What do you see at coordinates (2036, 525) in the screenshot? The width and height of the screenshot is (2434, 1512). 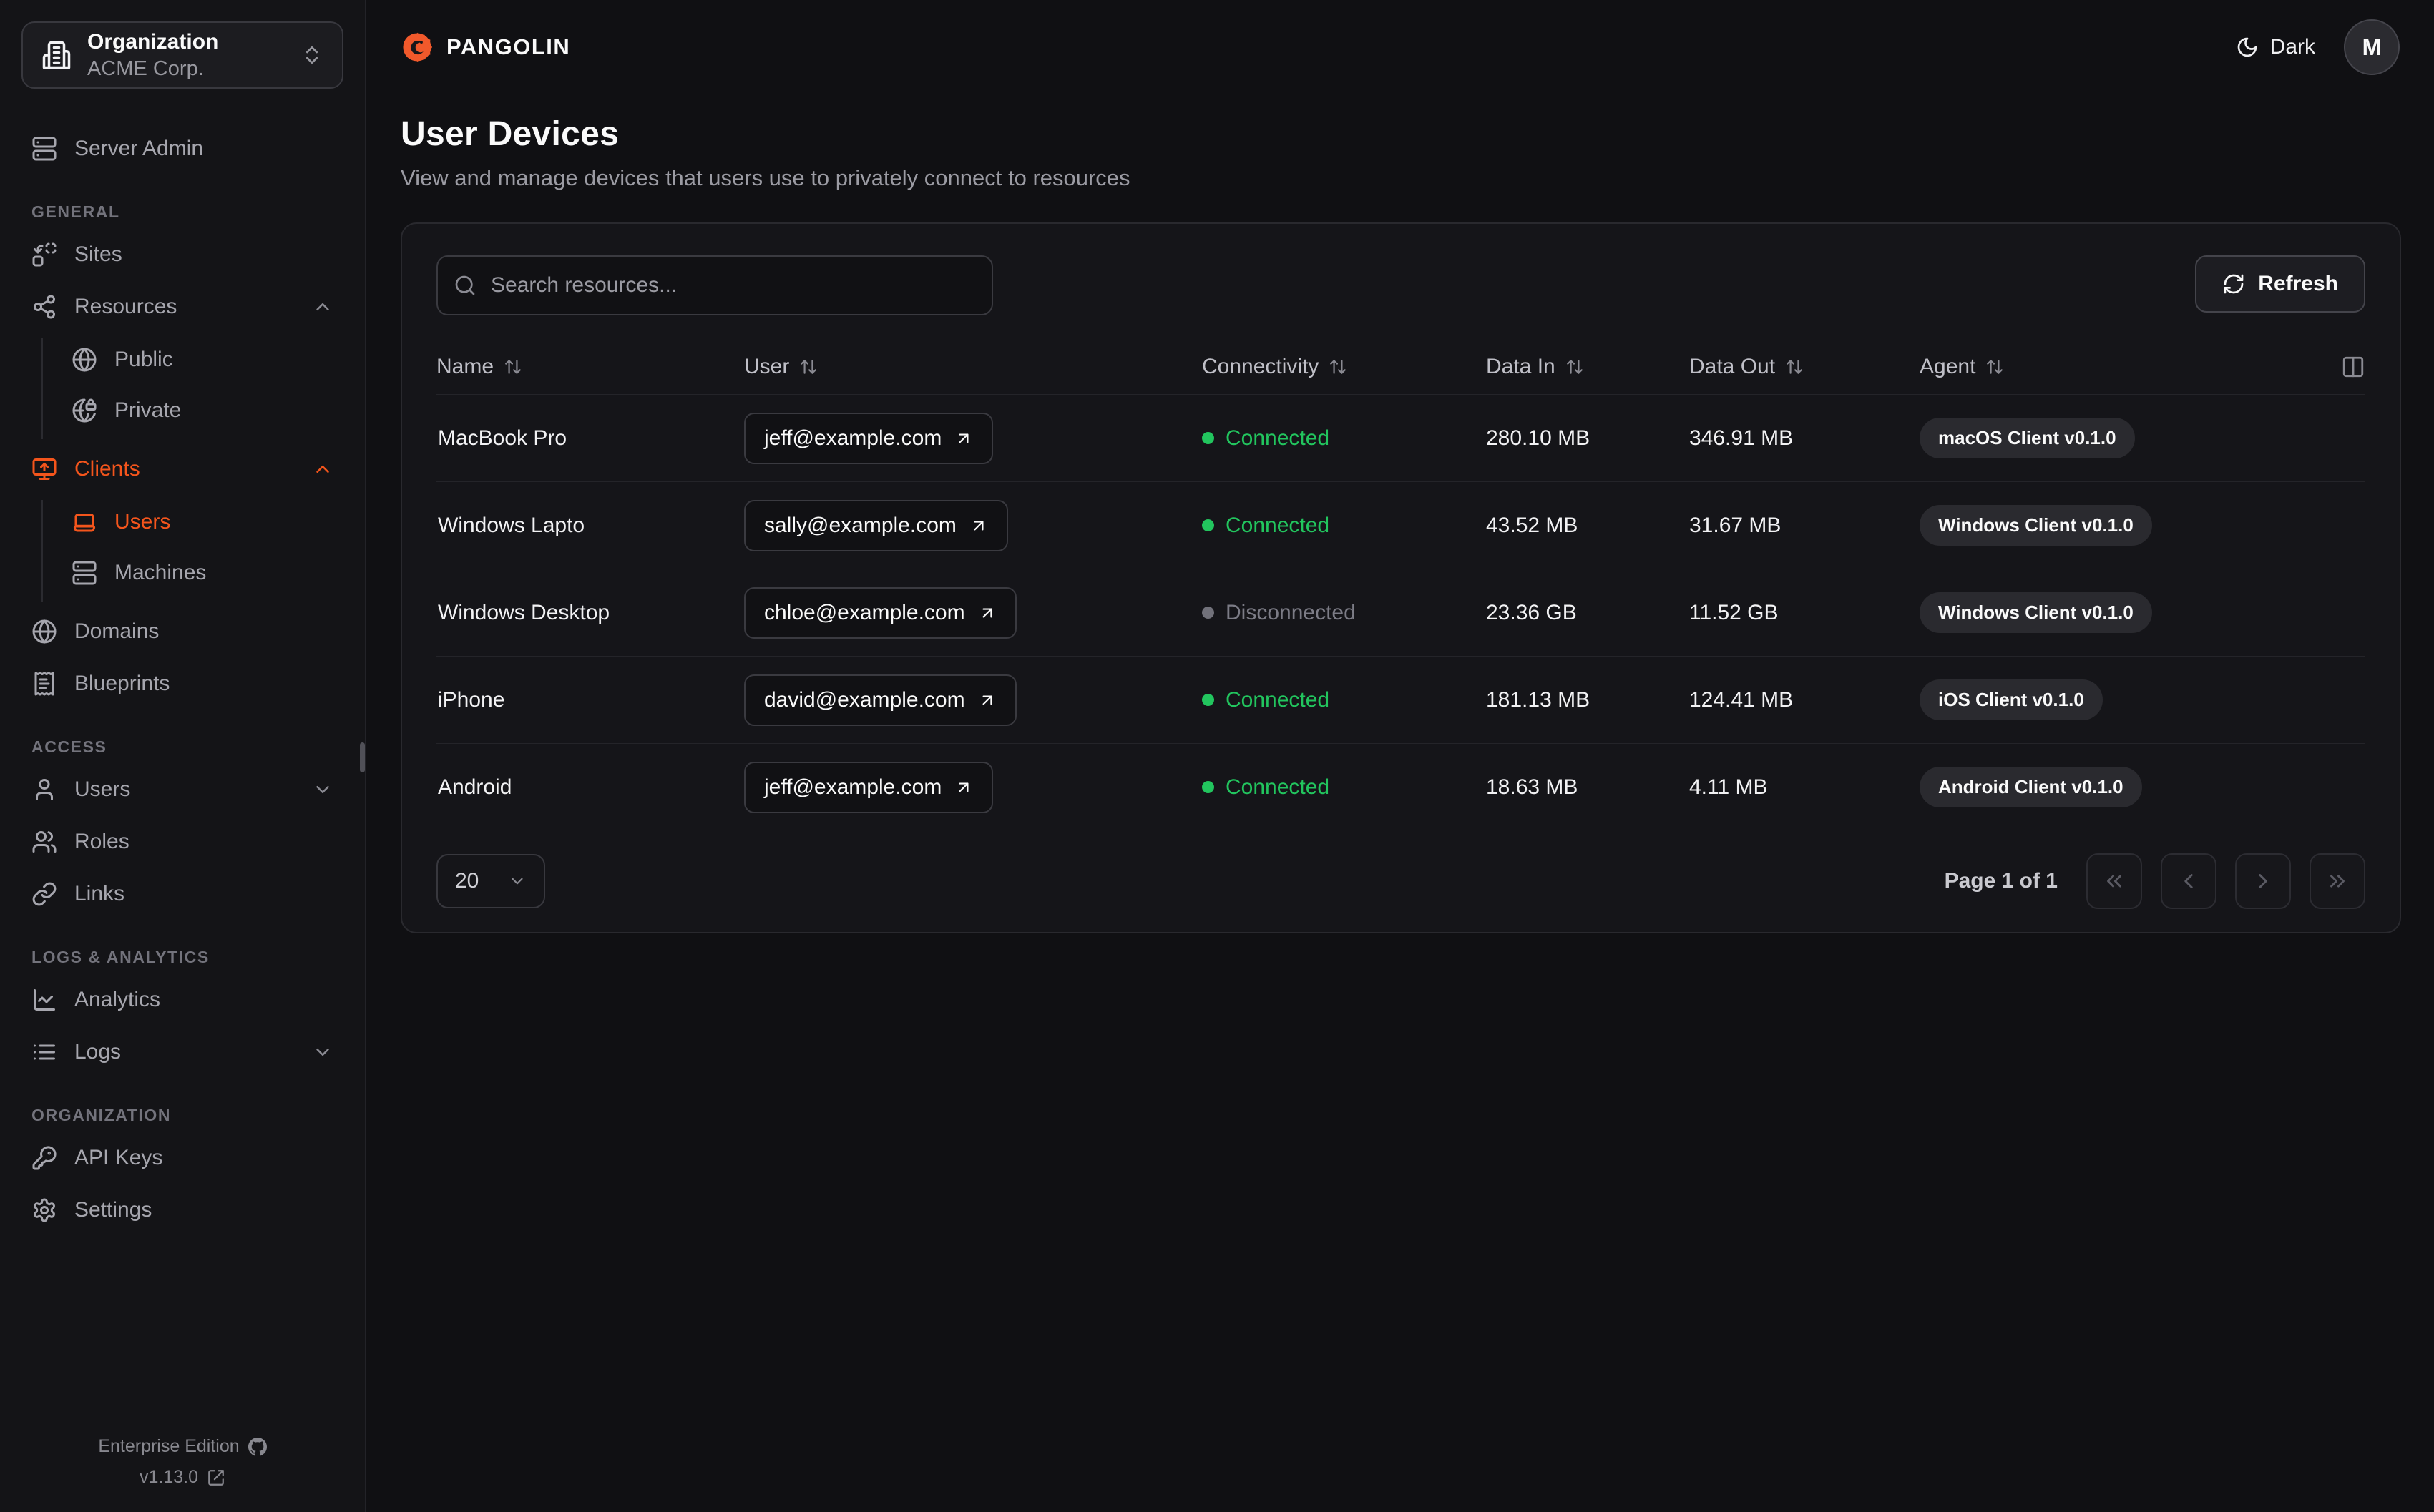 I see `agent-badge: Windows Client v0.1.0` at bounding box center [2036, 525].